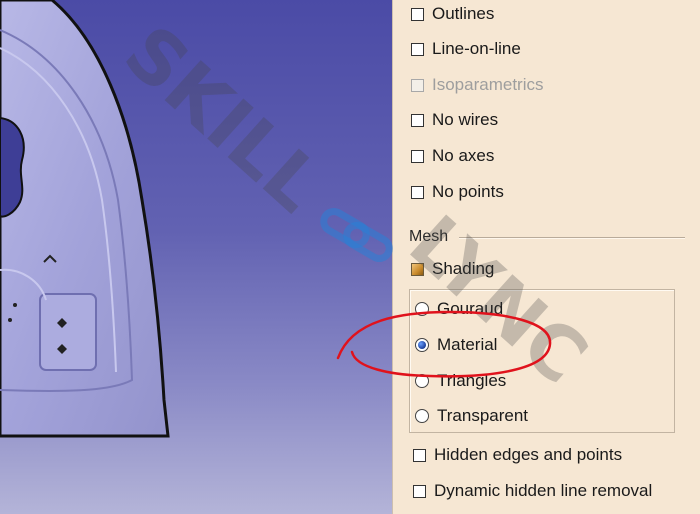 This screenshot has width=700, height=514. Describe the element at coordinates (419, 455) in the screenshot. I see `hidden-edges-checkbox` at that location.